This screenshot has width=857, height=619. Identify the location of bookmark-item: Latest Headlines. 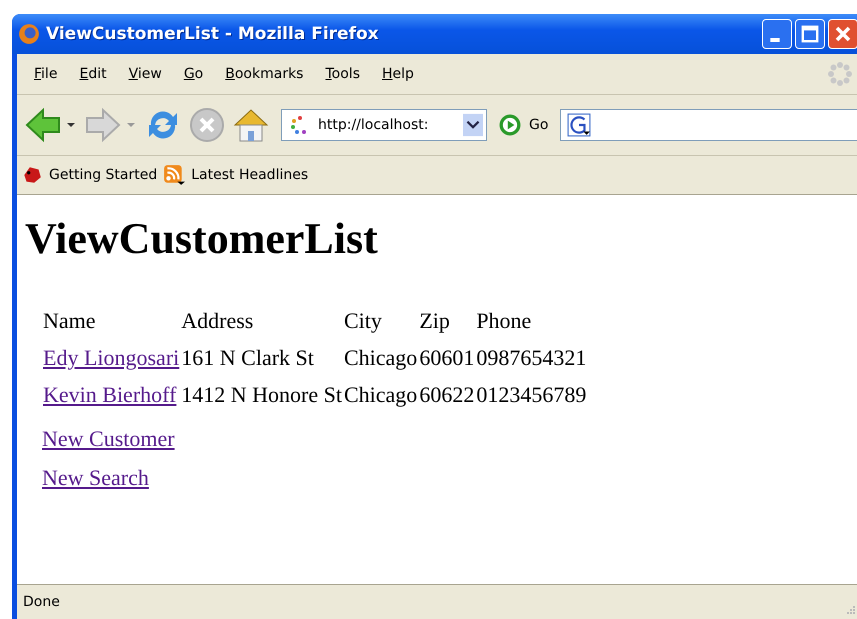
(235, 175).